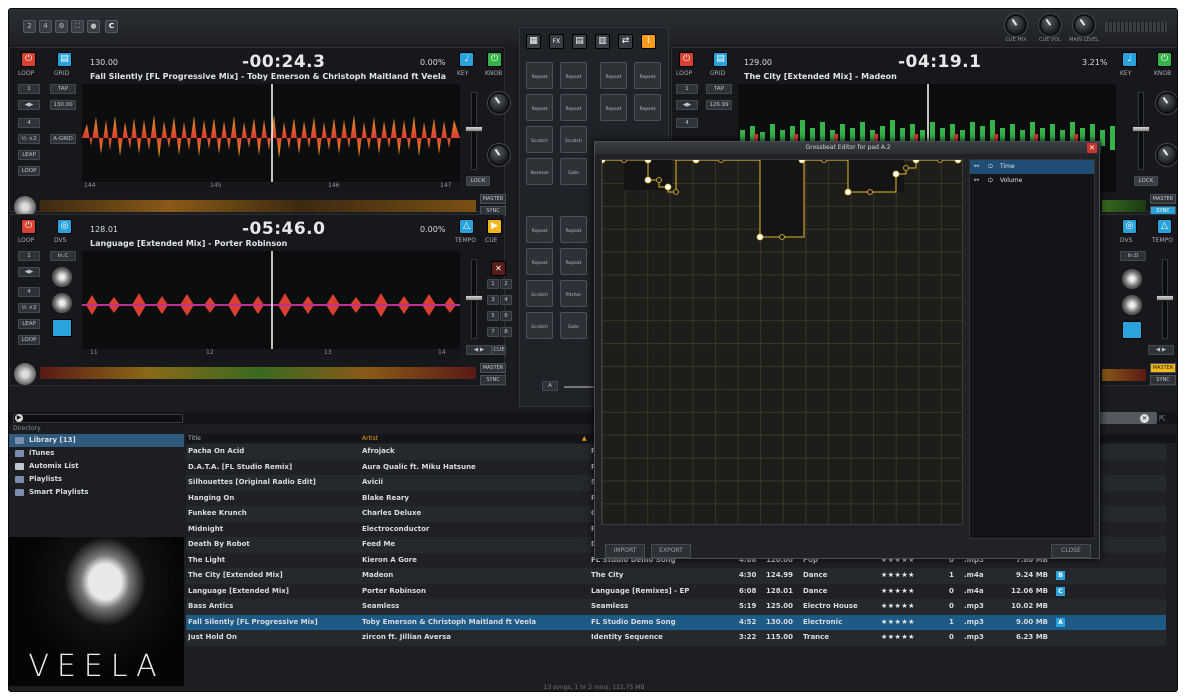 This screenshot has height=700, width=1186. What do you see at coordinates (111, 26) in the screenshot?
I see `c-button: C` at bounding box center [111, 26].